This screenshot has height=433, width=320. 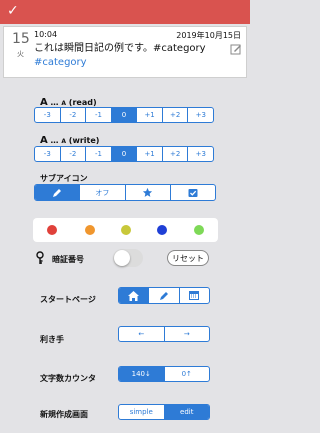 What do you see at coordinates (74, 154) in the screenshot?
I see `write-size-option: -2` at bounding box center [74, 154].